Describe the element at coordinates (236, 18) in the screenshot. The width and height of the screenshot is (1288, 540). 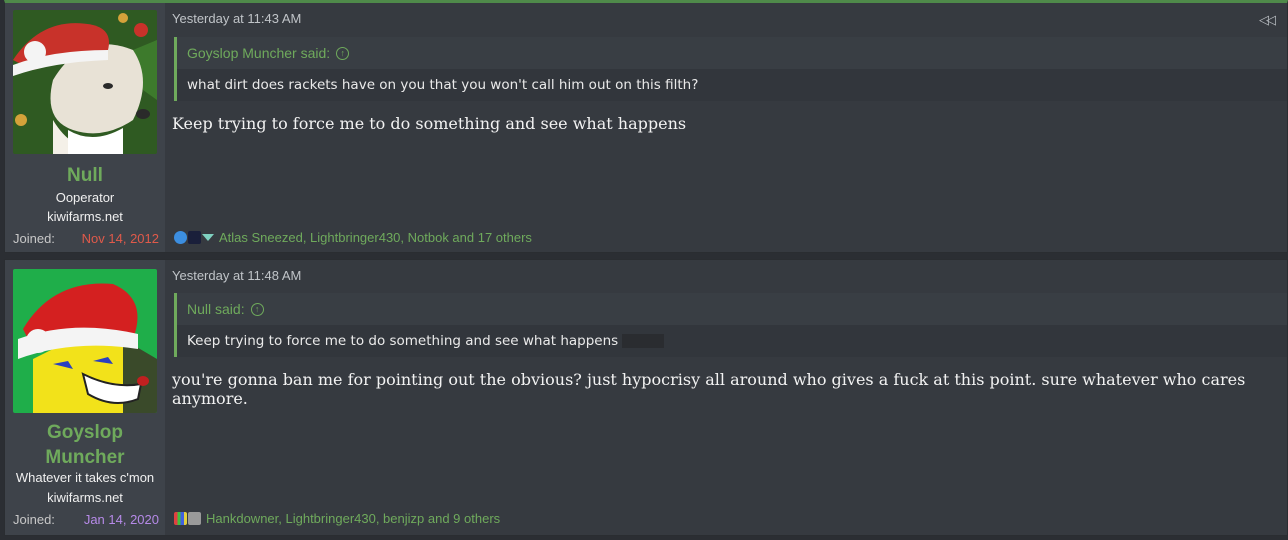
I see `post-timestamp: Yesterday at 11:43 AM` at that location.